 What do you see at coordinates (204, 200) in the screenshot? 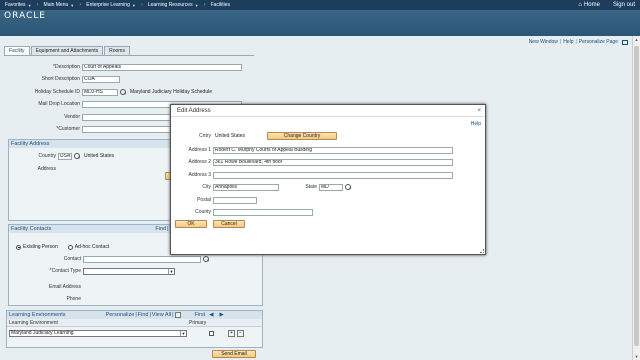
I see `postal-label: Postal` at bounding box center [204, 200].